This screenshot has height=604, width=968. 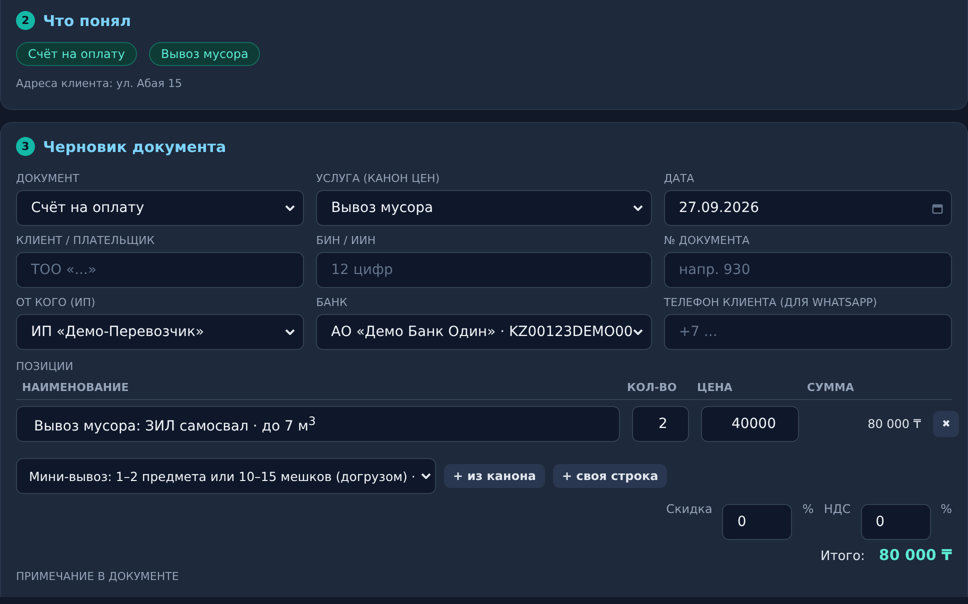 I want to click on column-header: ЦЕНА, so click(x=715, y=387).